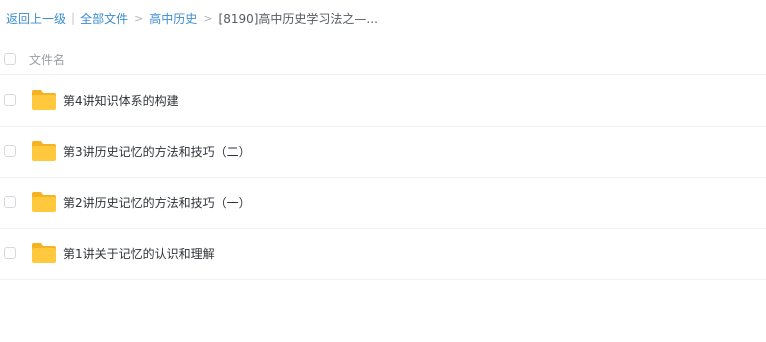 The image size is (766, 342). I want to click on file-name: 第4讲知识体系的构建, so click(121, 100).